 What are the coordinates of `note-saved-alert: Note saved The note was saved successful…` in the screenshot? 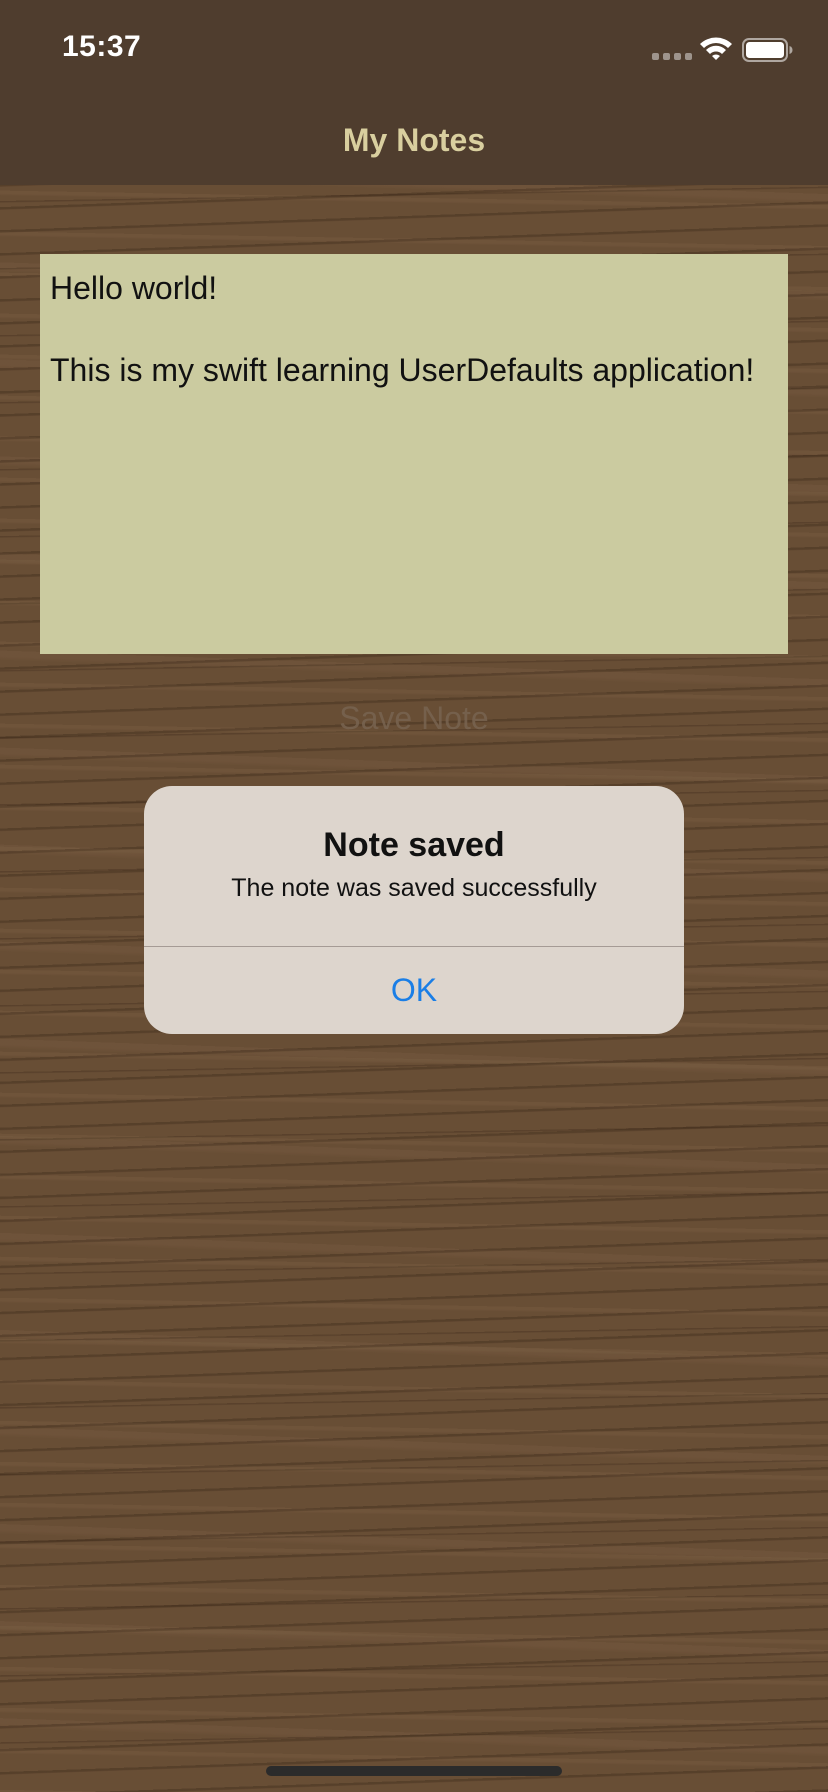 It's located at (414, 910).